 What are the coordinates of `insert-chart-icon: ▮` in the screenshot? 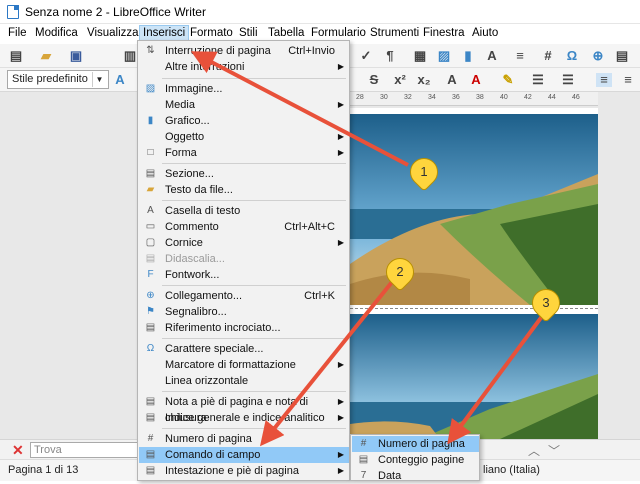 It's located at (468, 56).